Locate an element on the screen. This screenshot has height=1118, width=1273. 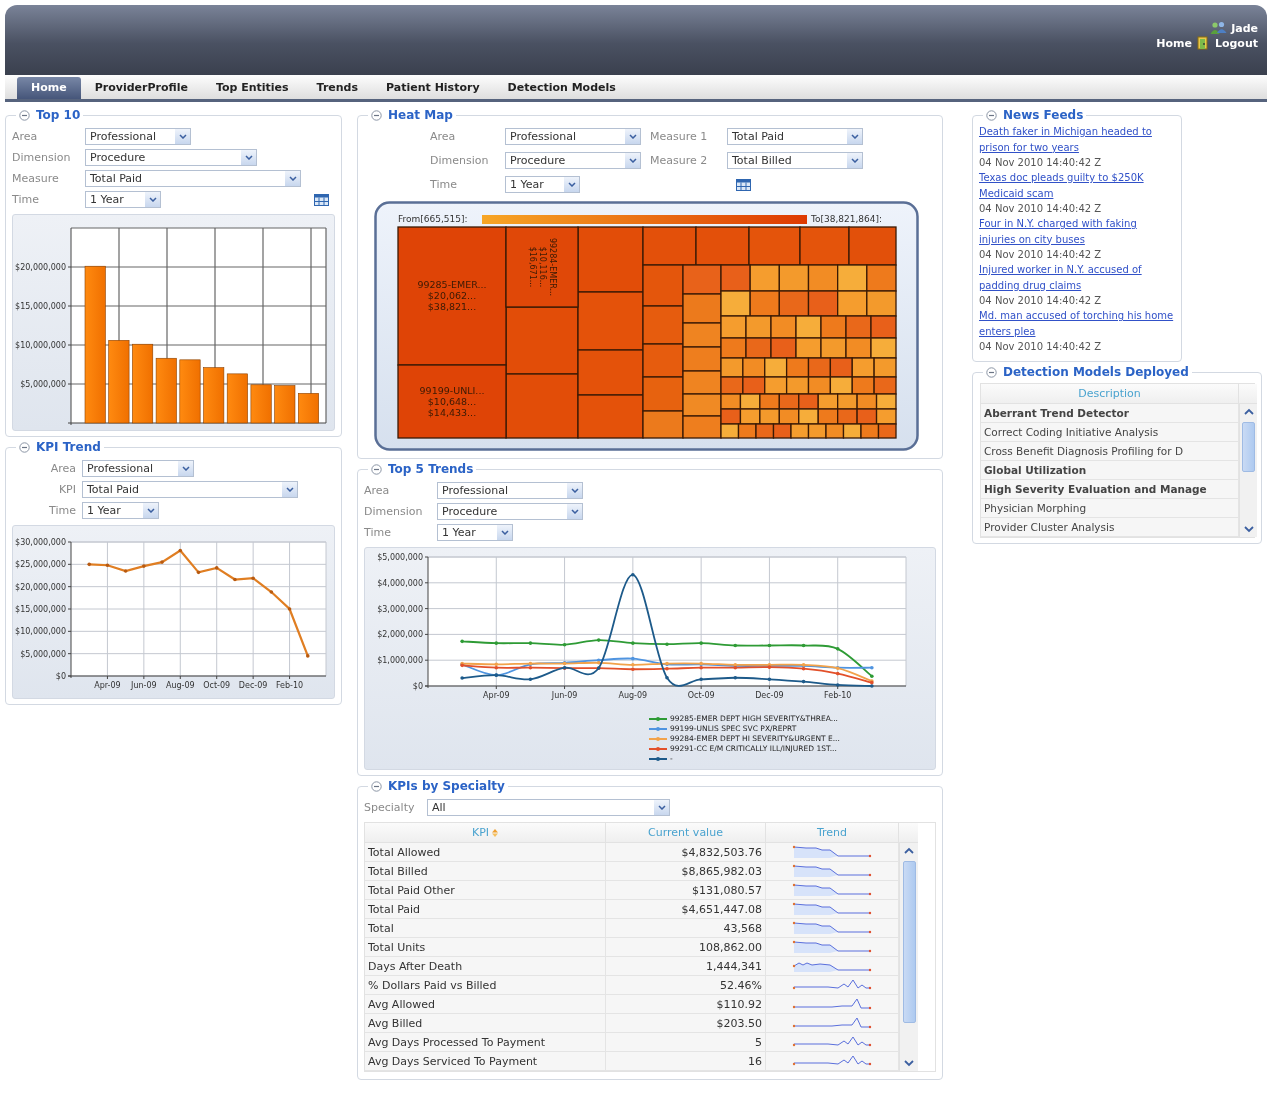
dropdown: Total Billed is located at coordinates (795, 160).